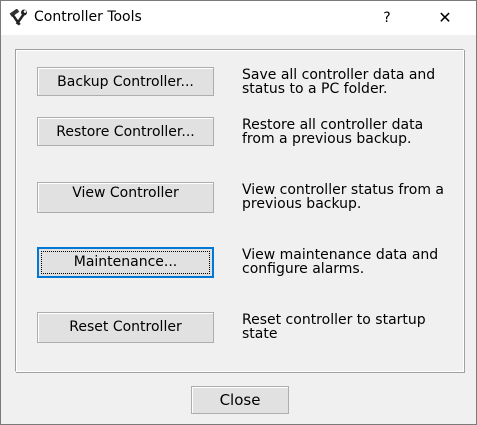  What do you see at coordinates (445, 18) in the screenshot?
I see `window-close-button: ✕` at bounding box center [445, 18].